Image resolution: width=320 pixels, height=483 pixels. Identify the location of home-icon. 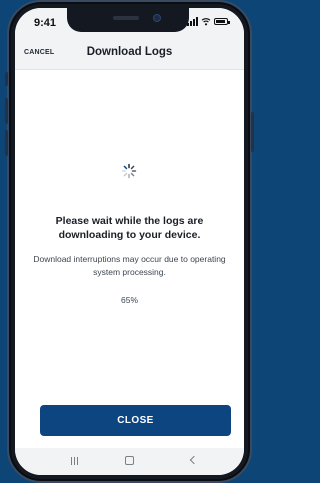
(129, 460).